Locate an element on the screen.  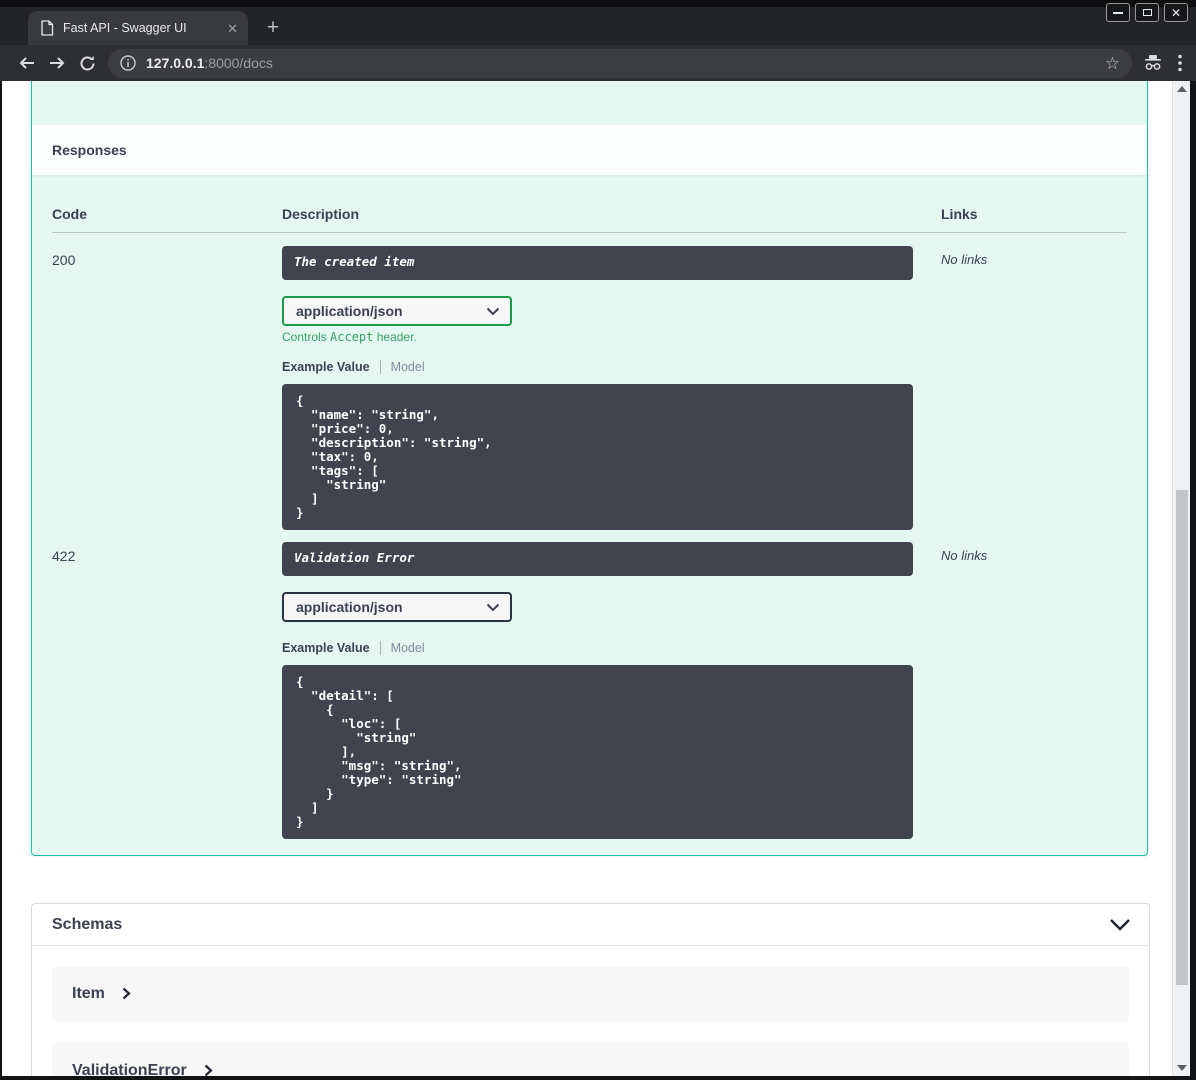
close-icon: ✕ is located at coordinates (1176, 12).